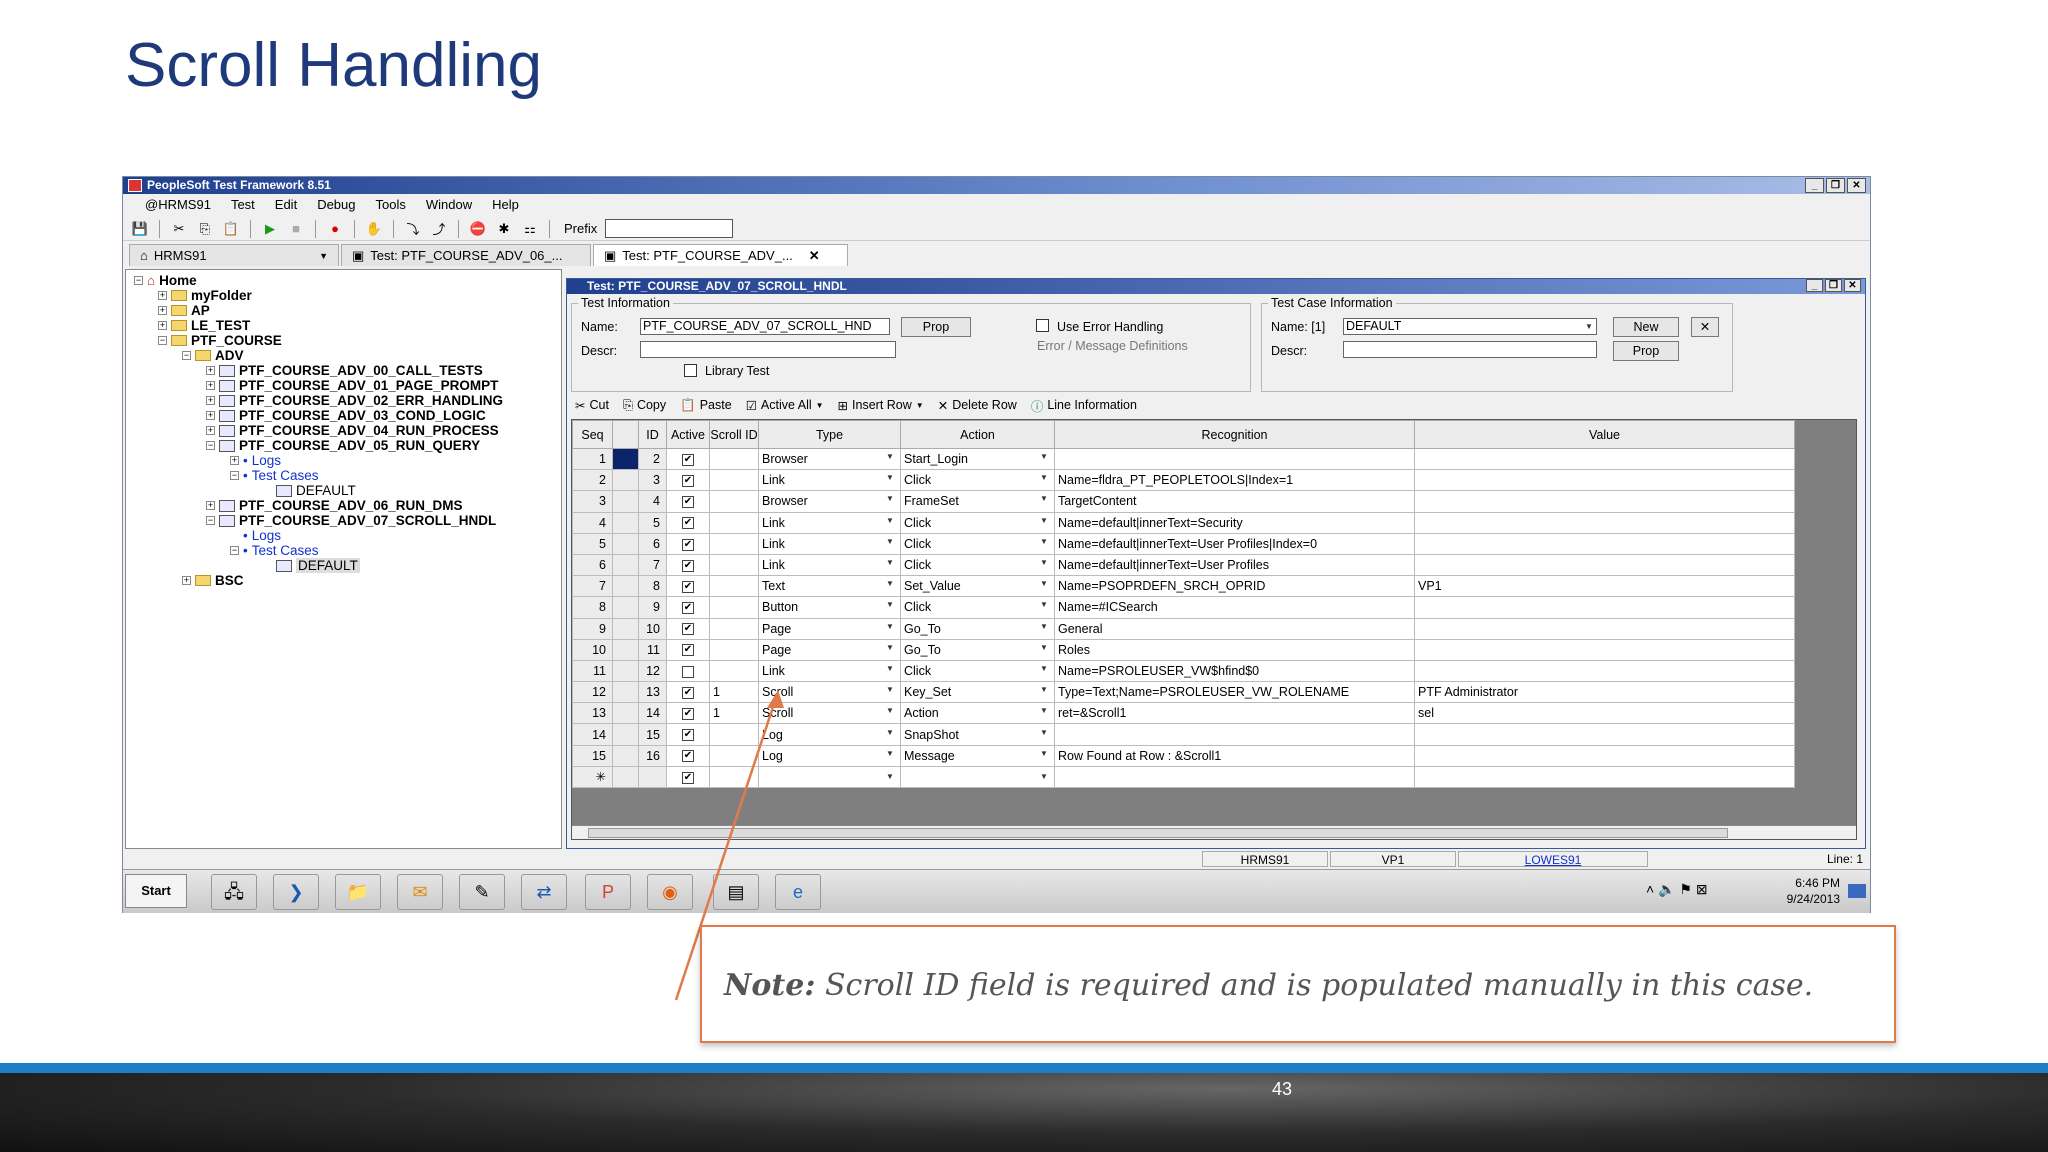 The width and height of the screenshot is (2048, 1152). Describe the element at coordinates (1234, 607) in the screenshot. I see `cell-recognition: Name=#ICSearch` at that location.